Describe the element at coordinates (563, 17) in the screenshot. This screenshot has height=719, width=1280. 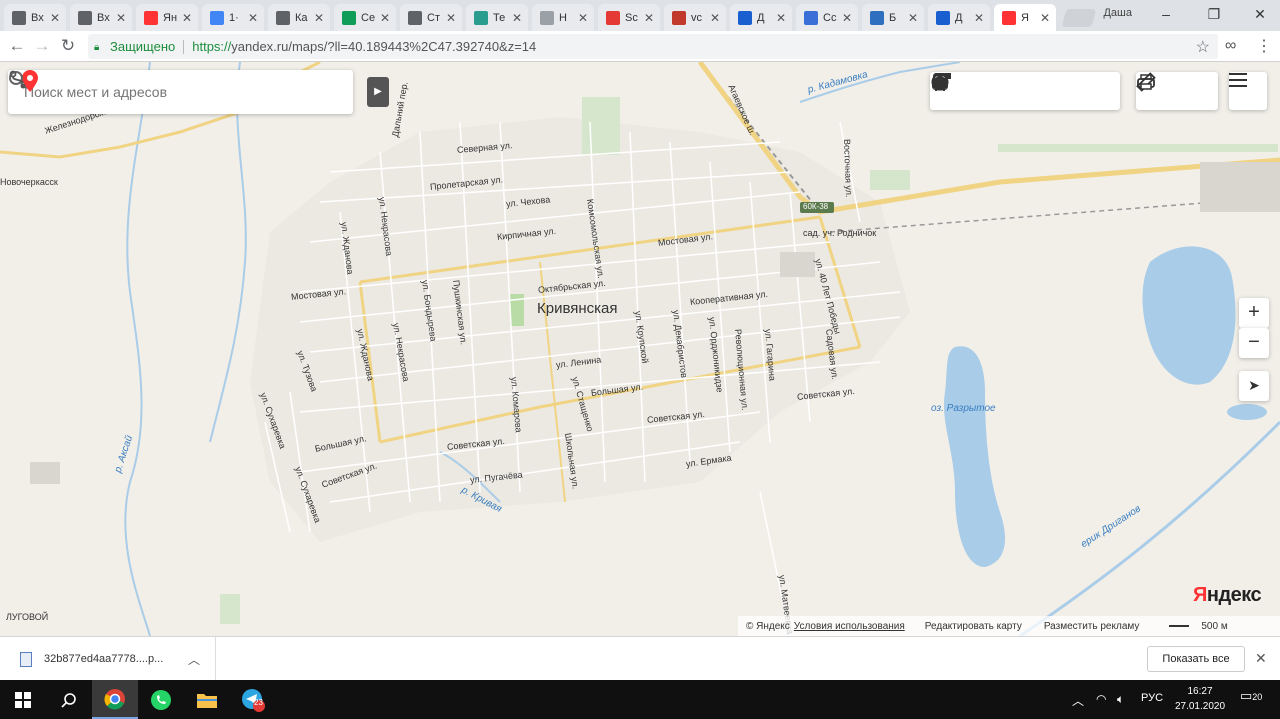
I see `browser-tab: Н ✕` at that location.